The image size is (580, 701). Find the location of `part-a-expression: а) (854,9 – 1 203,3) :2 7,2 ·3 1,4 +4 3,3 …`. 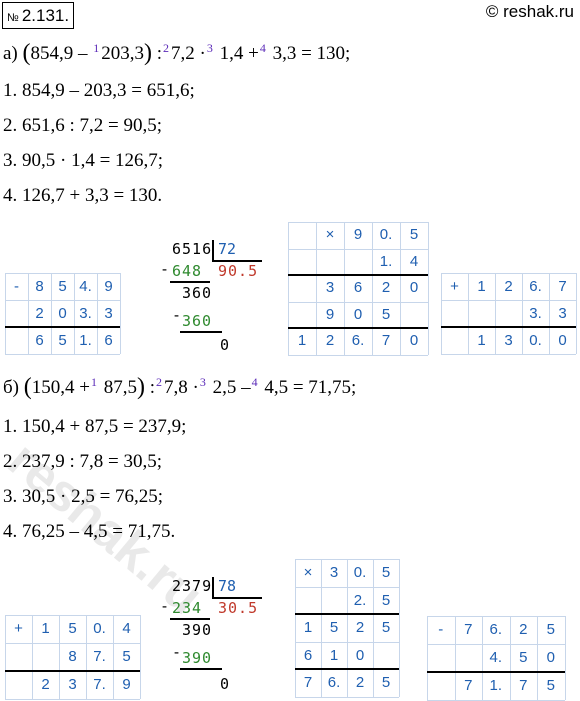

part-a-expression: а) (854,9 – 1 203,3) :2 7,2 ·3 1,4 +4 3,3 … is located at coordinates (177, 53).